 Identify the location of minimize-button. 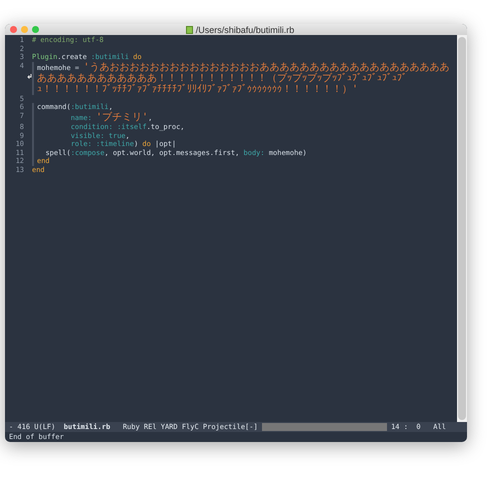
(24, 29).